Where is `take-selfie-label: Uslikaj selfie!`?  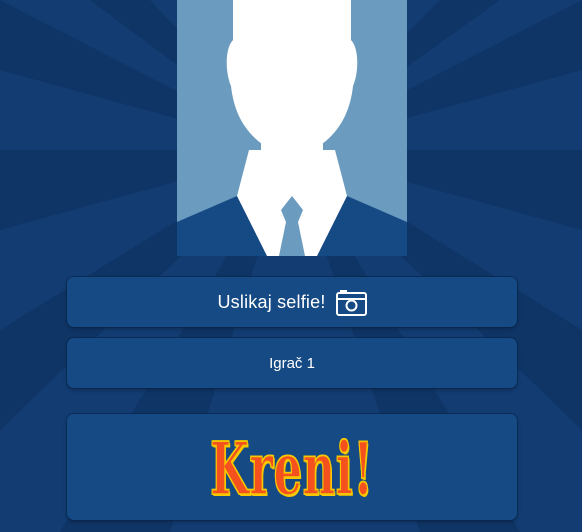
take-selfie-label: Uslikaj selfie! is located at coordinates (271, 301).